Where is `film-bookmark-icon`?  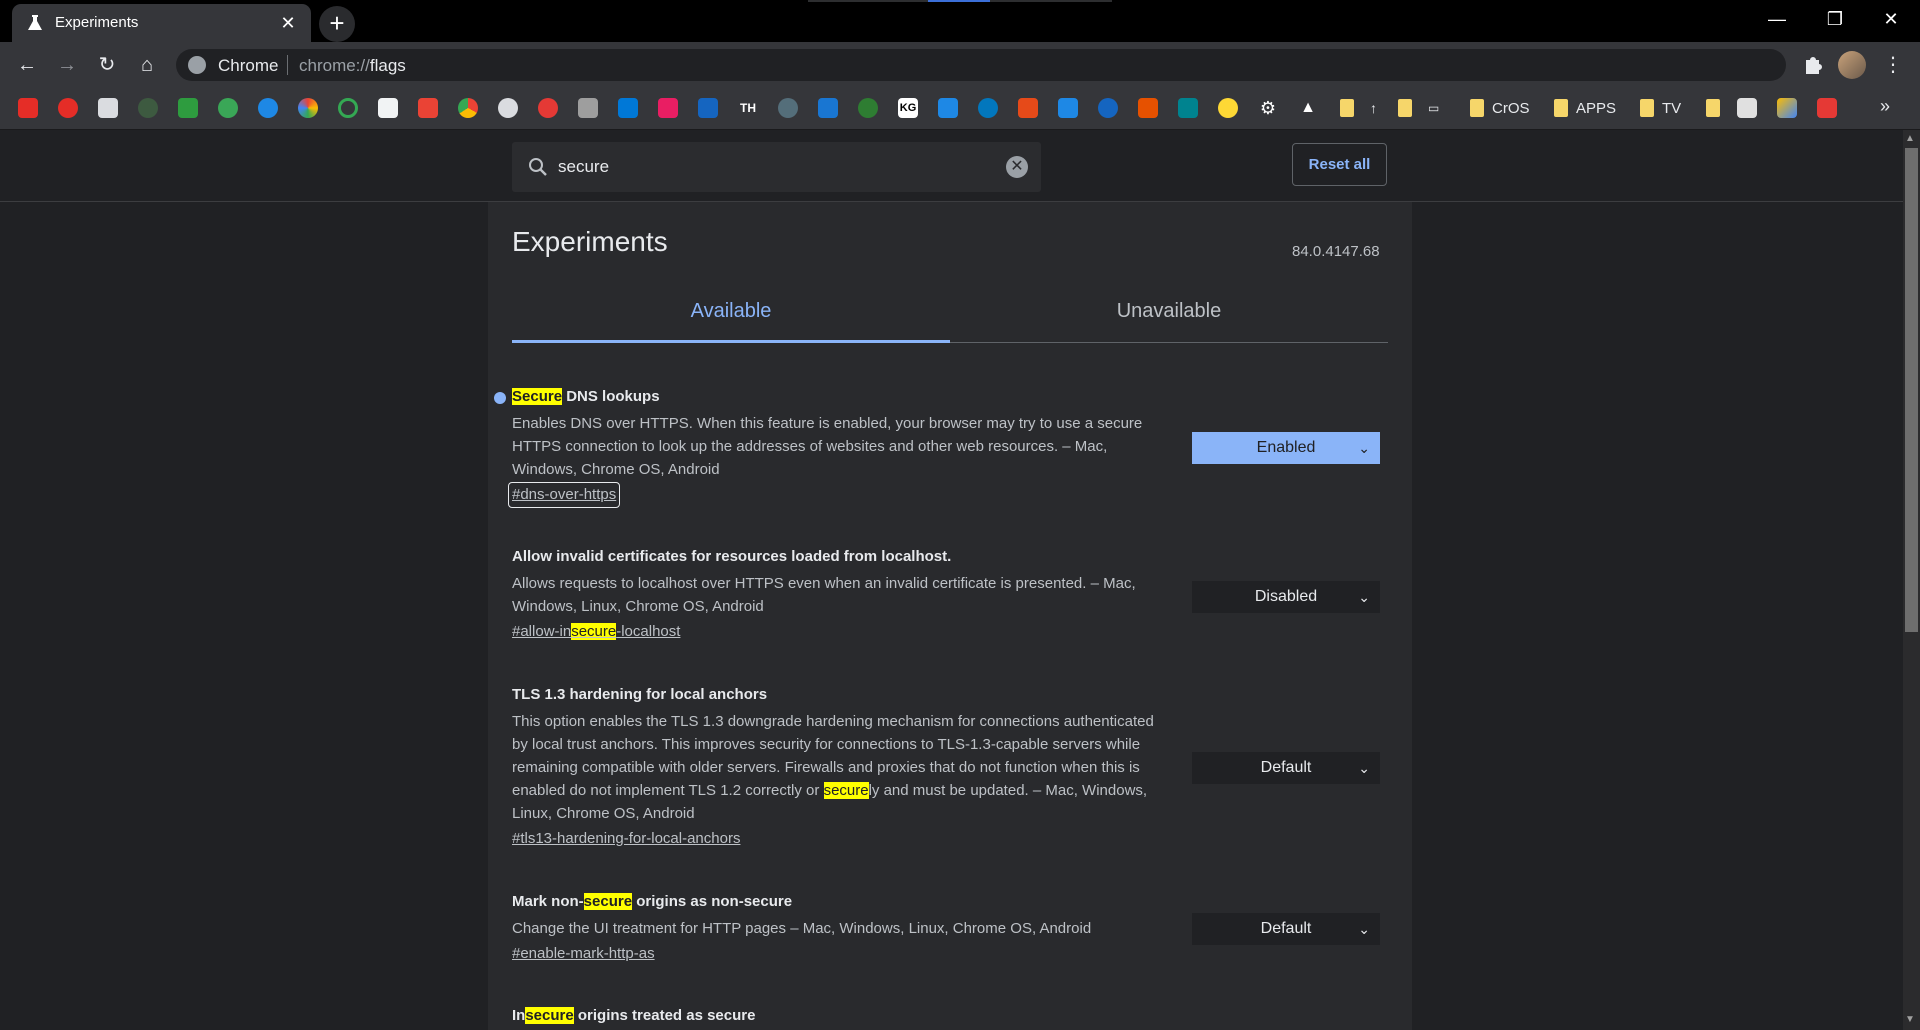
film-bookmark-icon is located at coordinates (588, 108).